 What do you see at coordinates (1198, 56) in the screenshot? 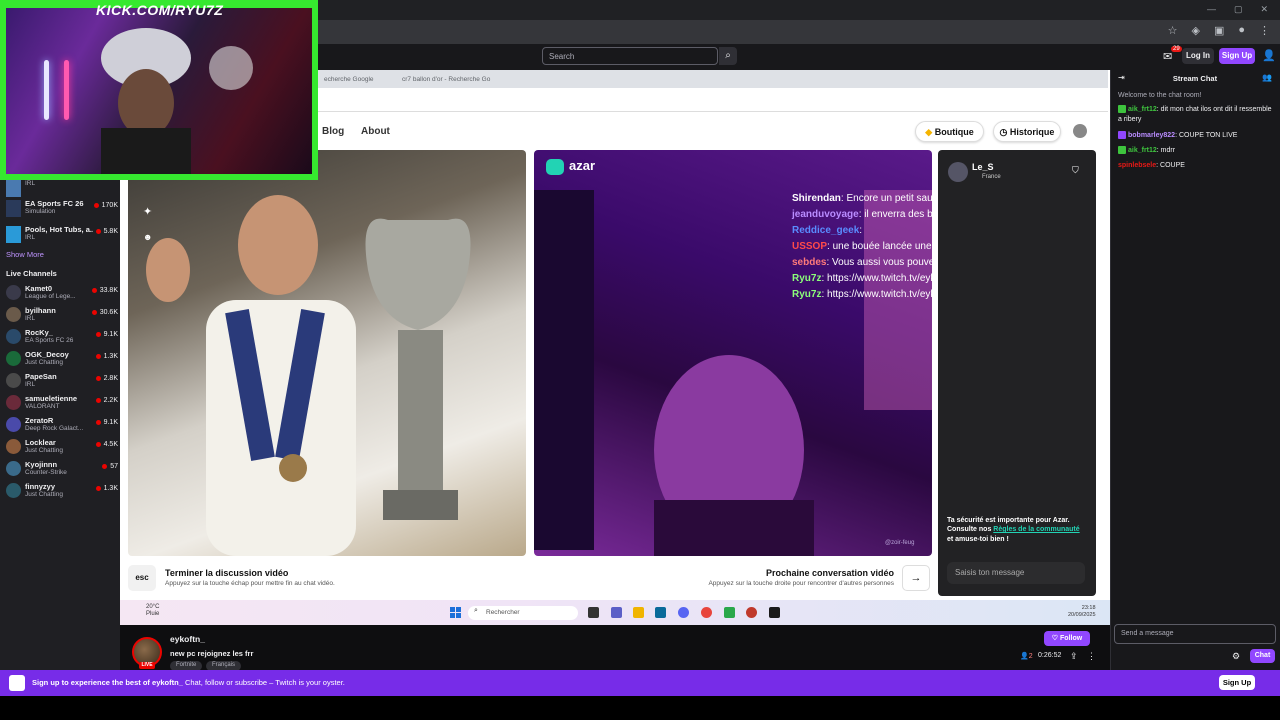
I see `login-button: Log In` at bounding box center [1198, 56].